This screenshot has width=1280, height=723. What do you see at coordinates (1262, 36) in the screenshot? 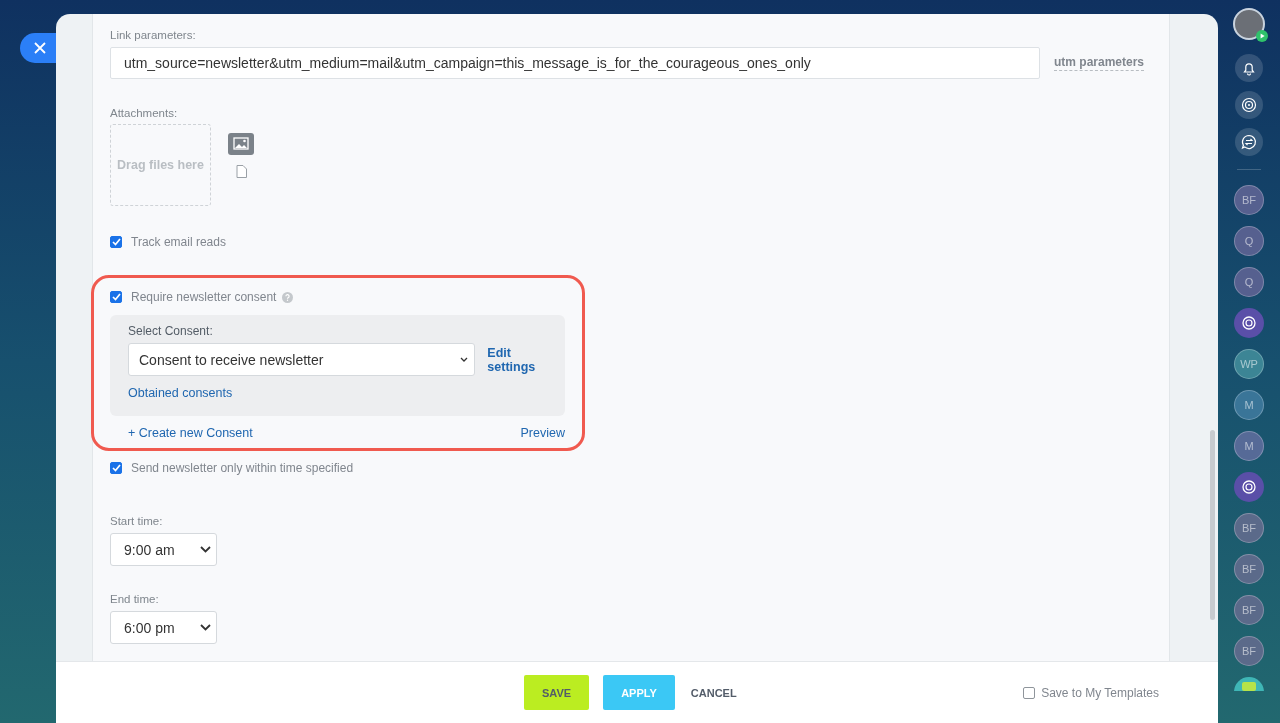
I see `play-badge-icon` at bounding box center [1262, 36].